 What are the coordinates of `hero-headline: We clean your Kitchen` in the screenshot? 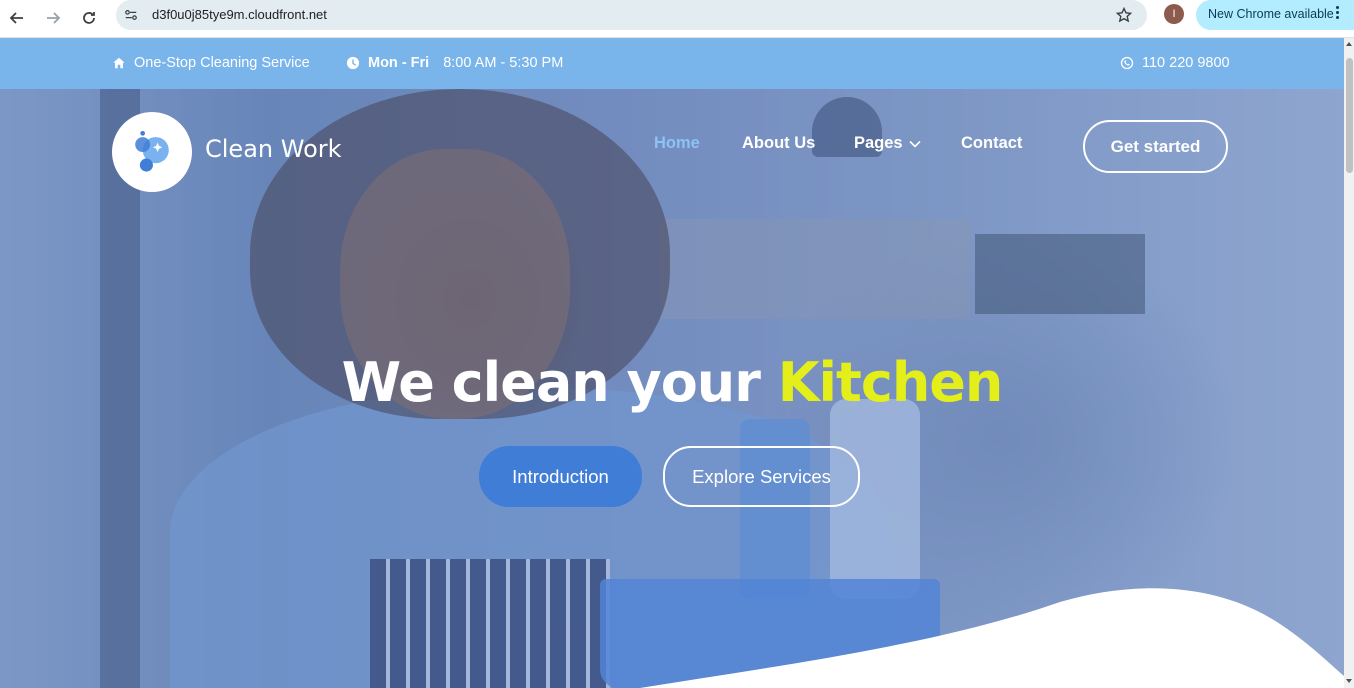 It's located at (672, 382).